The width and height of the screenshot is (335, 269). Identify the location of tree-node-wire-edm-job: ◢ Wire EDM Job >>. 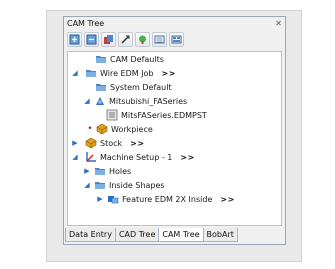
(123, 73).